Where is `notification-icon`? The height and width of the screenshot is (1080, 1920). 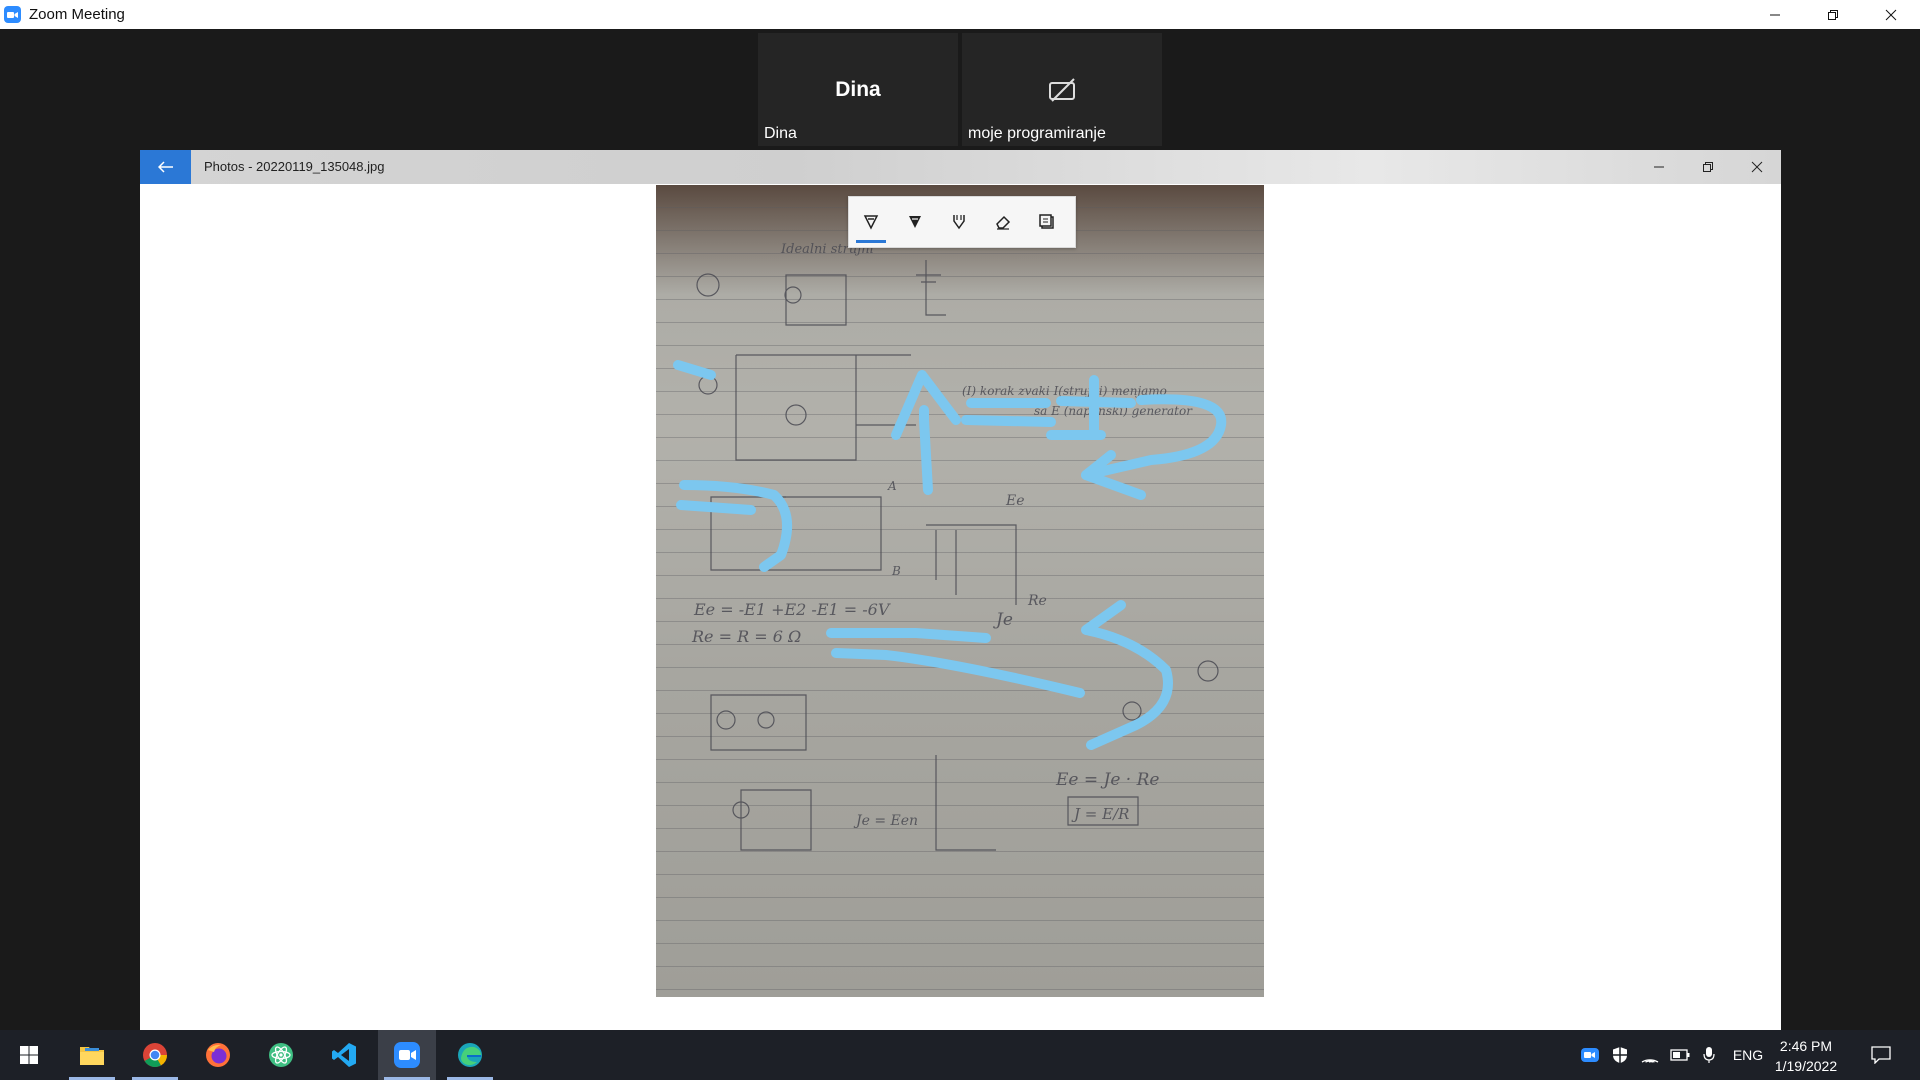
notification-icon is located at coordinates (1881, 1055).